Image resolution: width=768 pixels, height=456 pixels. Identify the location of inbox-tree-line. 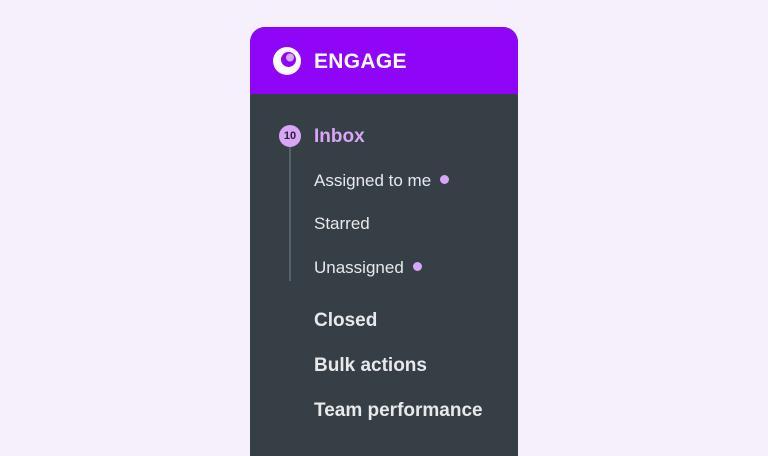
(290, 214).